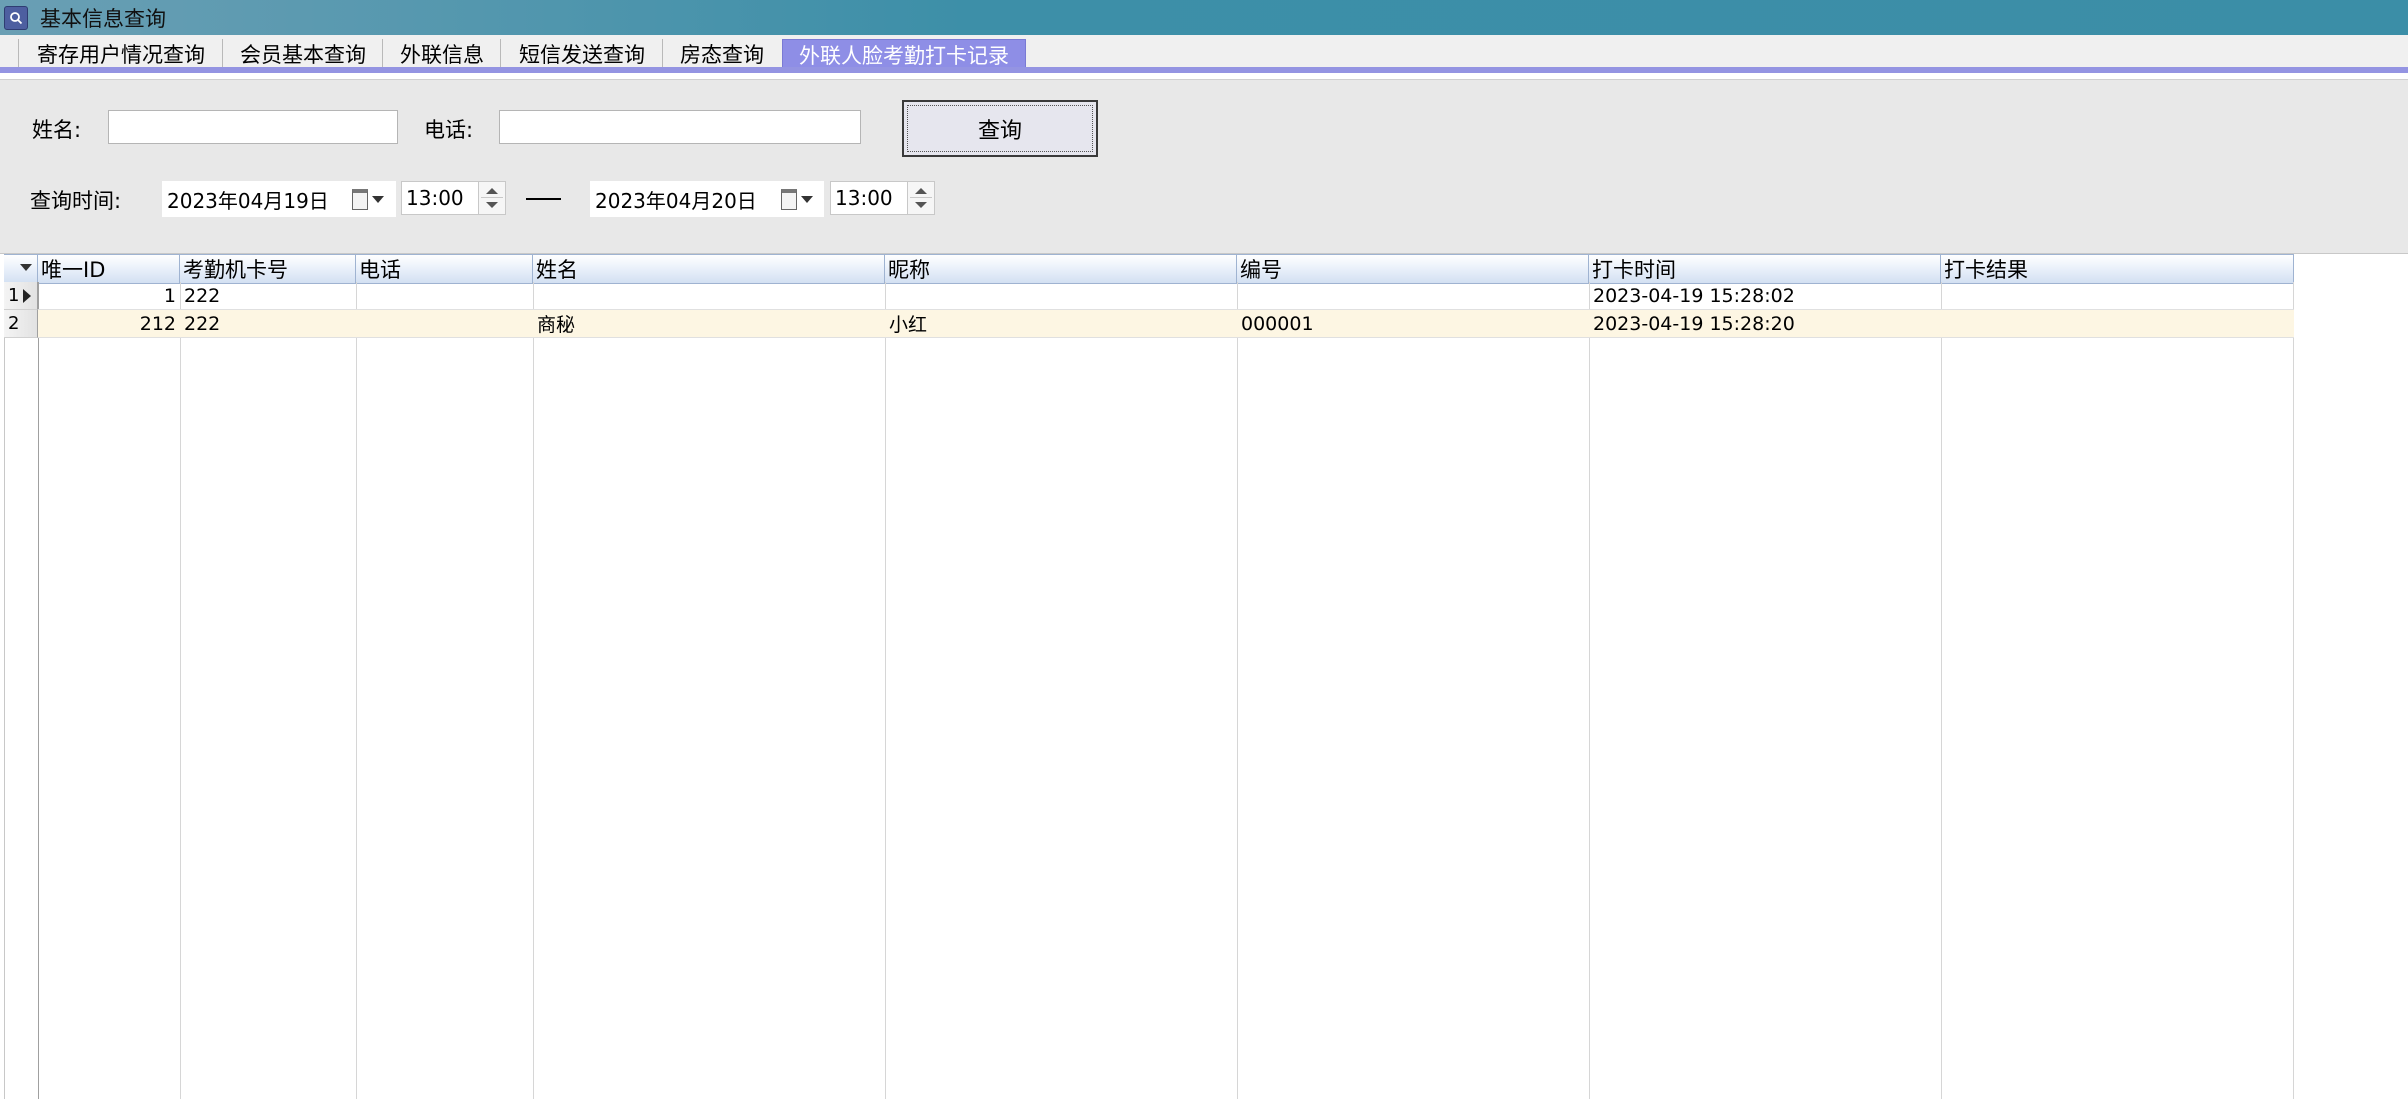 The width and height of the screenshot is (2408, 1099). What do you see at coordinates (920, 198) in the screenshot?
I see `end-time-spin-buttons` at bounding box center [920, 198].